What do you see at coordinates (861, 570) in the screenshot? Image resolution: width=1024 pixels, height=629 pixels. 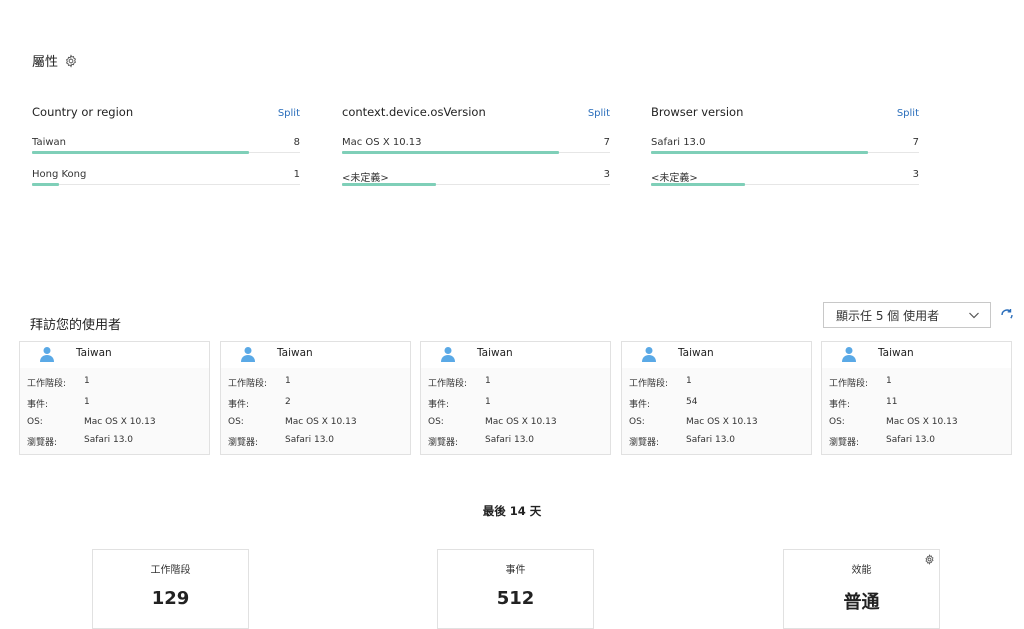 I see `kpi-label: 效能` at bounding box center [861, 570].